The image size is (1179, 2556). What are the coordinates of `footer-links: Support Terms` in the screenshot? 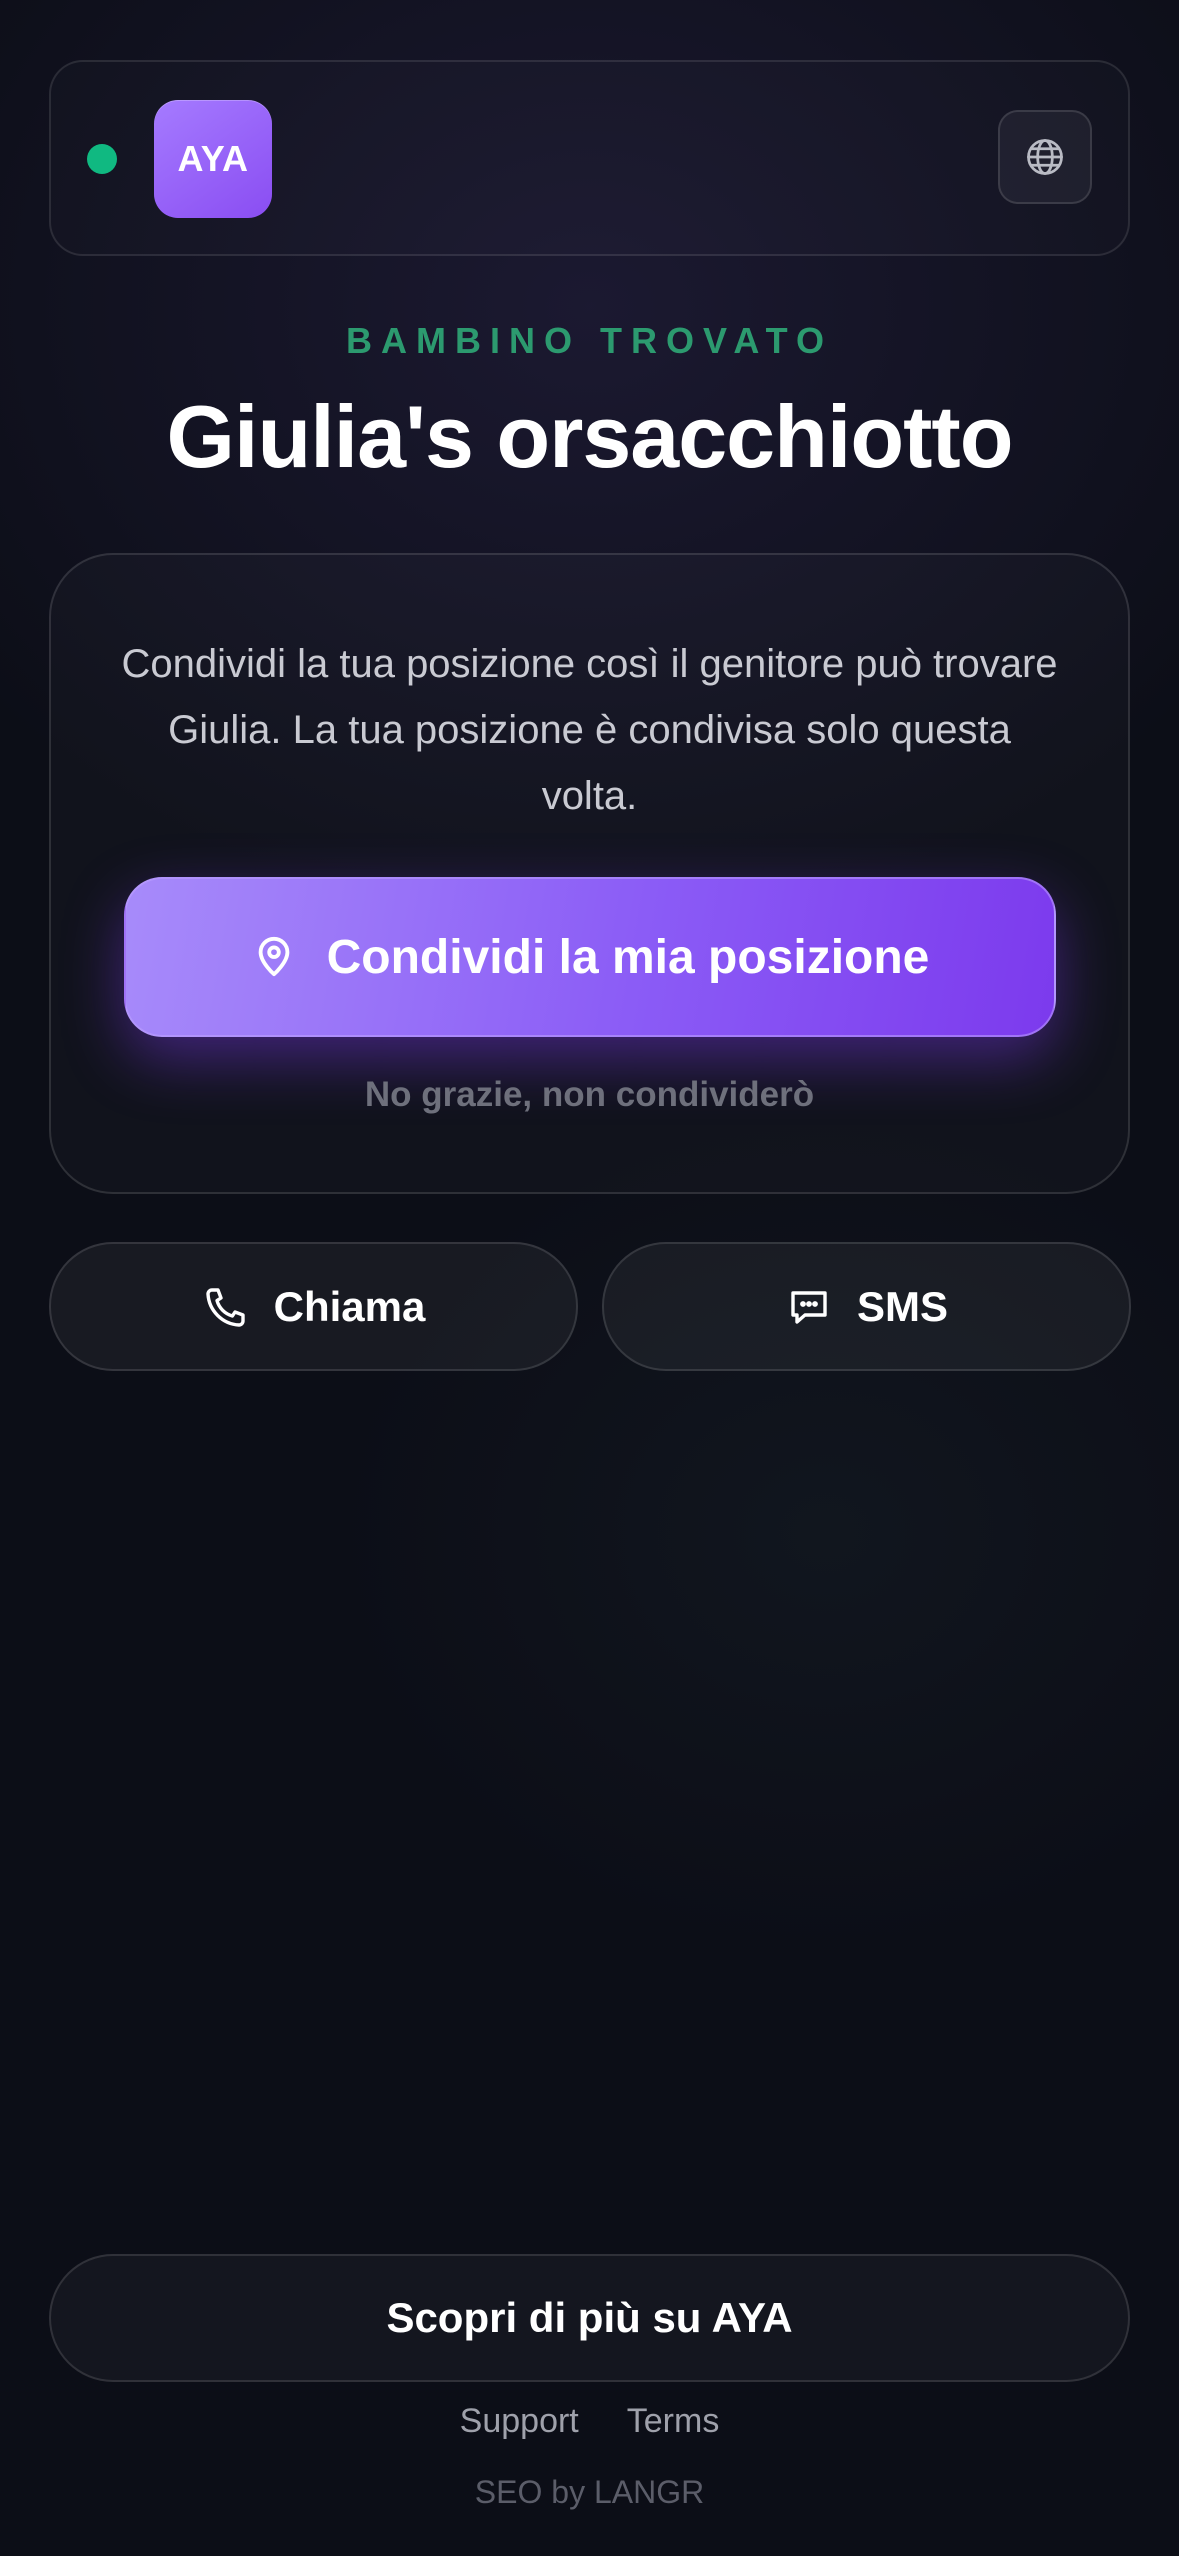 It's located at (589, 2421).